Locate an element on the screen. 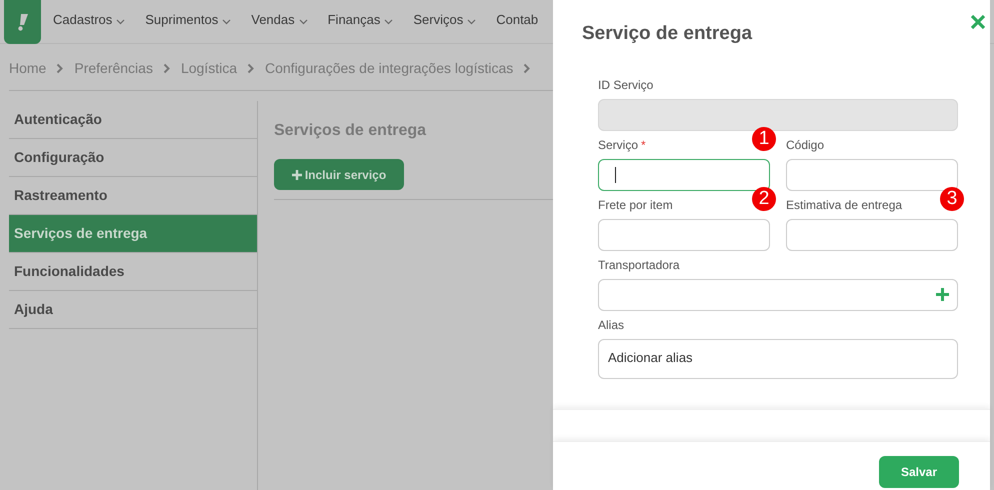 The image size is (994, 490). logo-icon is located at coordinates (22, 22).